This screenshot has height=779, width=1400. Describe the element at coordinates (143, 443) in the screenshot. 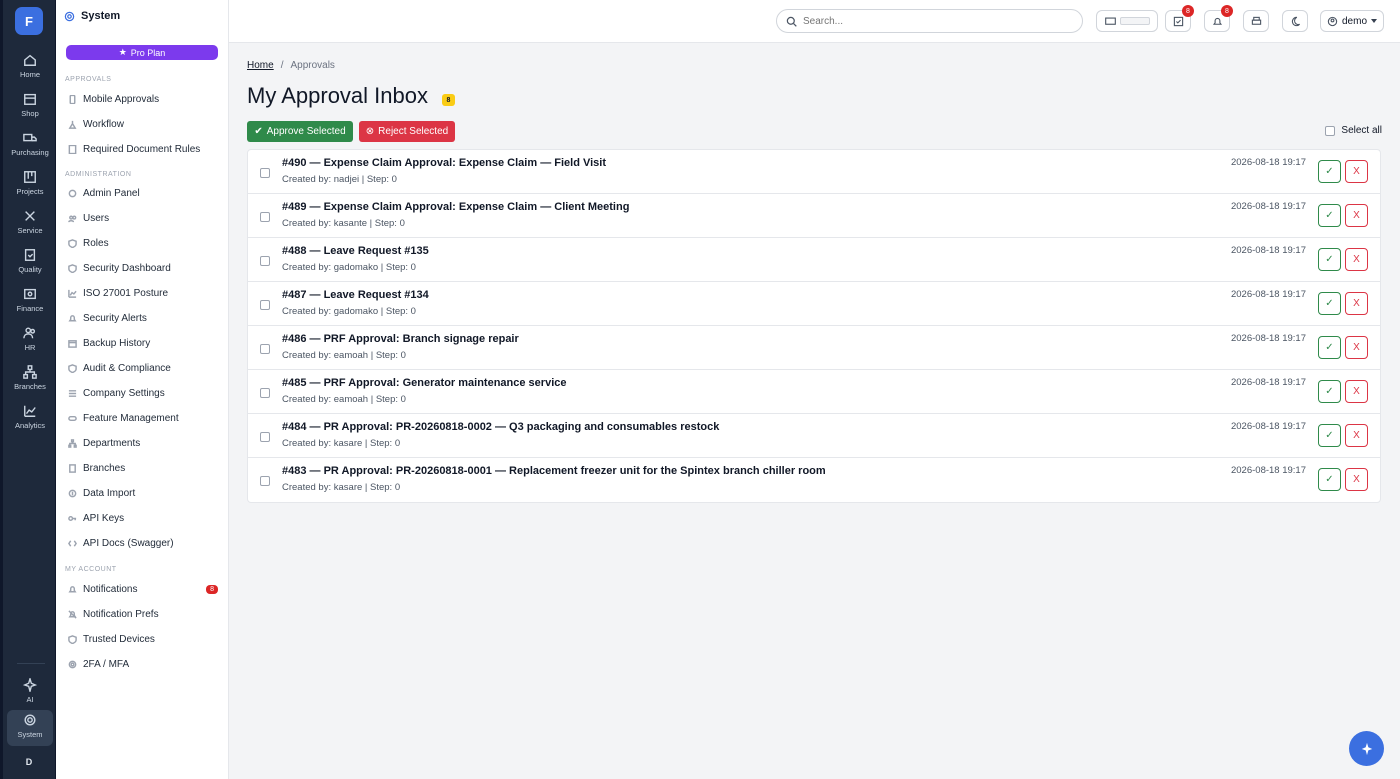

I see `sidebar-item-departments: Departments` at that location.